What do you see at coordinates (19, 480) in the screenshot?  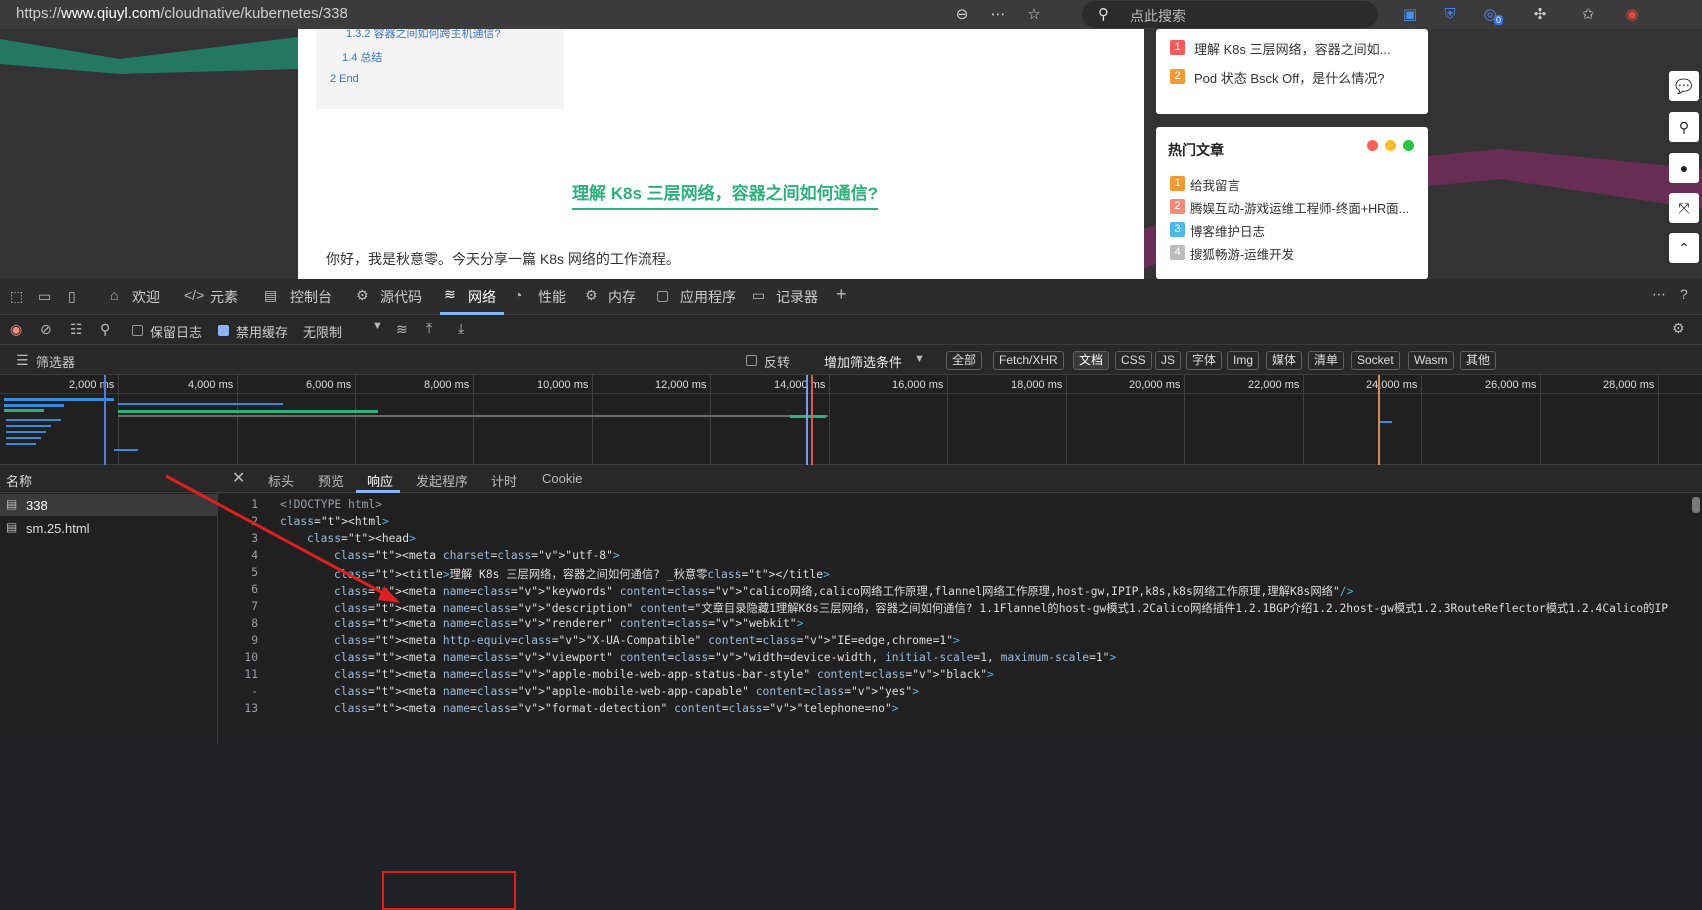 I see `name-column-header: 名称` at bounding box center [19, 480].